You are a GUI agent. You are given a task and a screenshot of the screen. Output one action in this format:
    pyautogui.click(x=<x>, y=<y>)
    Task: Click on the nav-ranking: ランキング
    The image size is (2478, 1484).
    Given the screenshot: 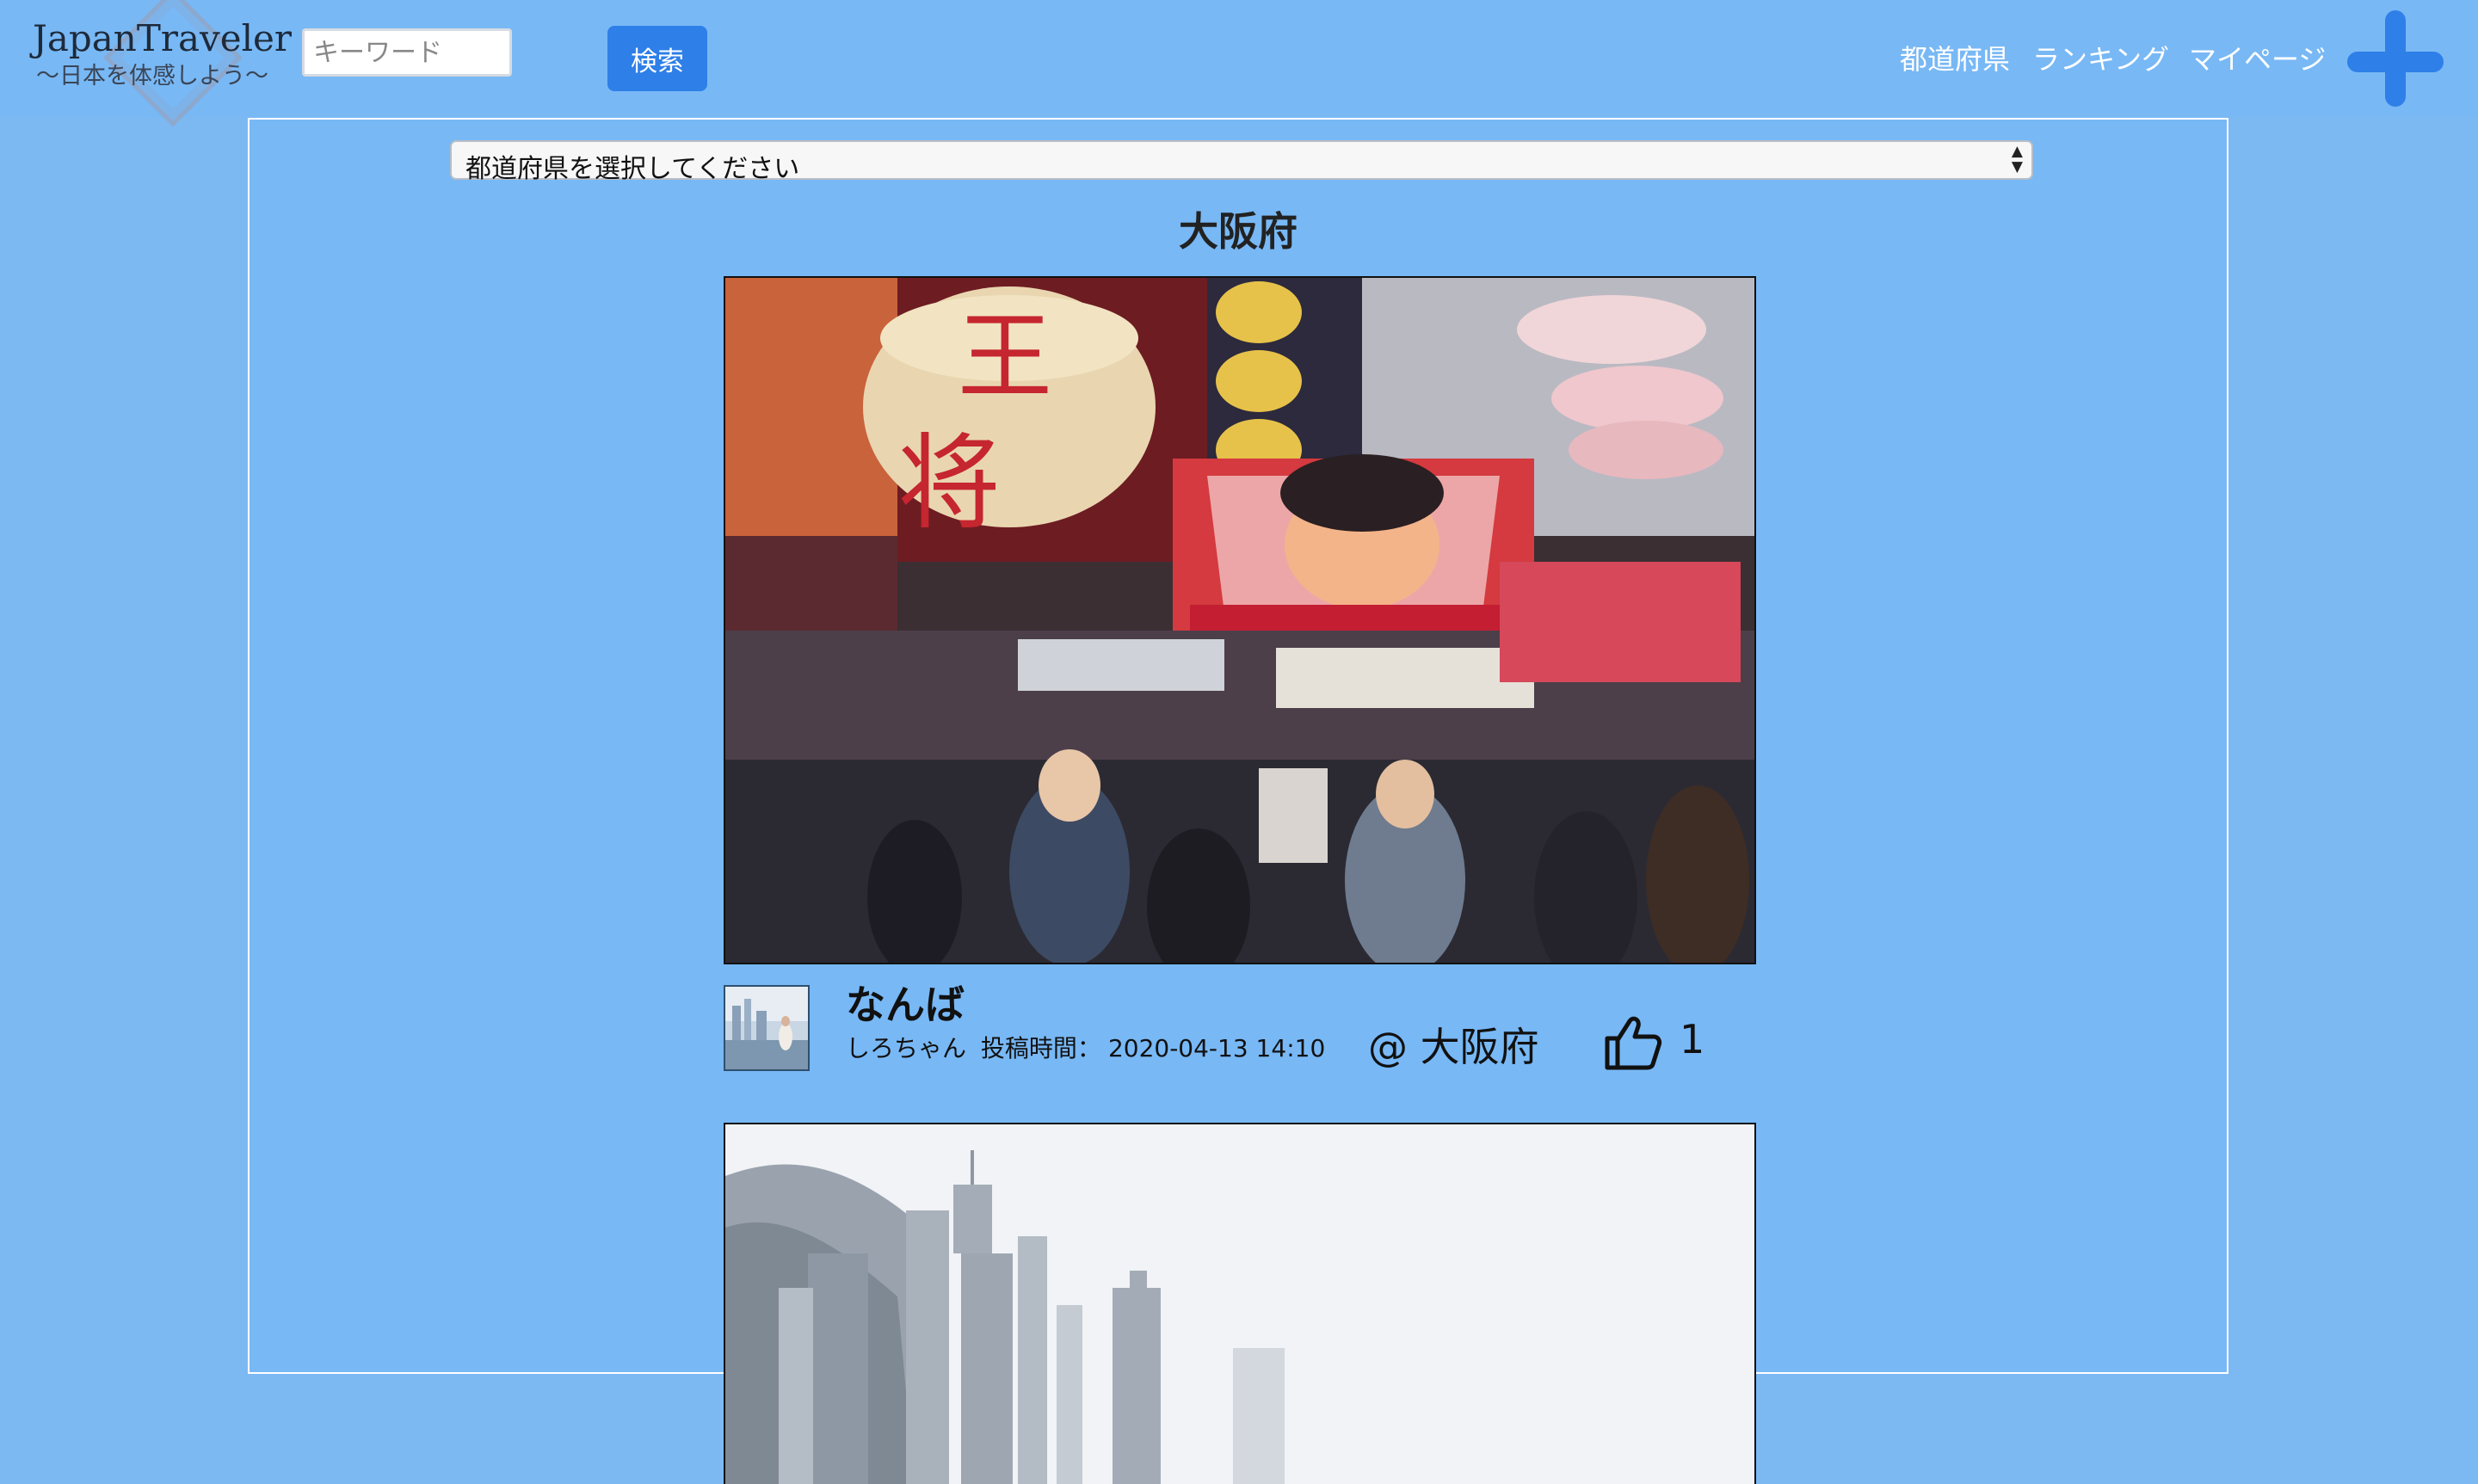 What is the action you would take?
    pyautogui.click(x=2100, y=58)
    